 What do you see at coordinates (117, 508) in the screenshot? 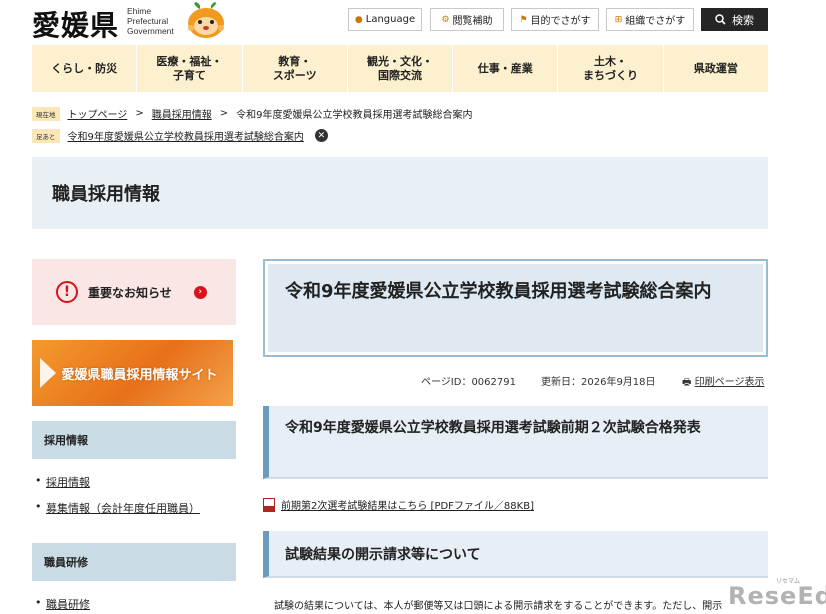
I see `sidebar-link-job-openings: 募集情報（会計年度任用職員）` at bounding box center [117, 508].